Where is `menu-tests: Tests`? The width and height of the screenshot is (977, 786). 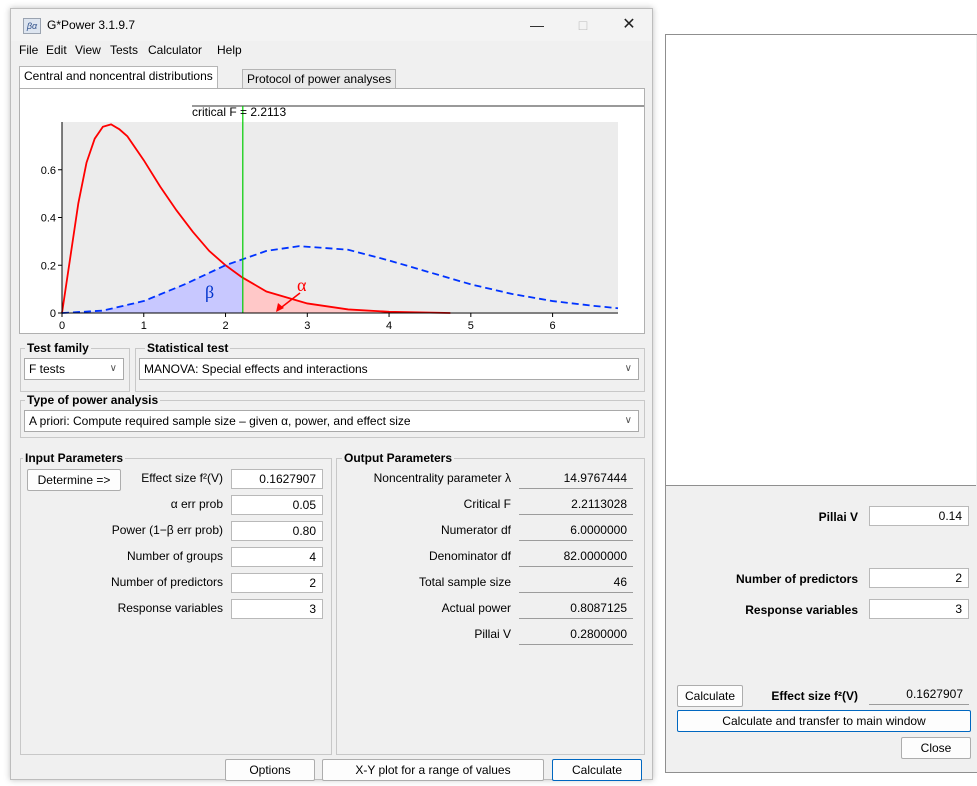
menu-tests: Tests is located at coordinates (124, 50).